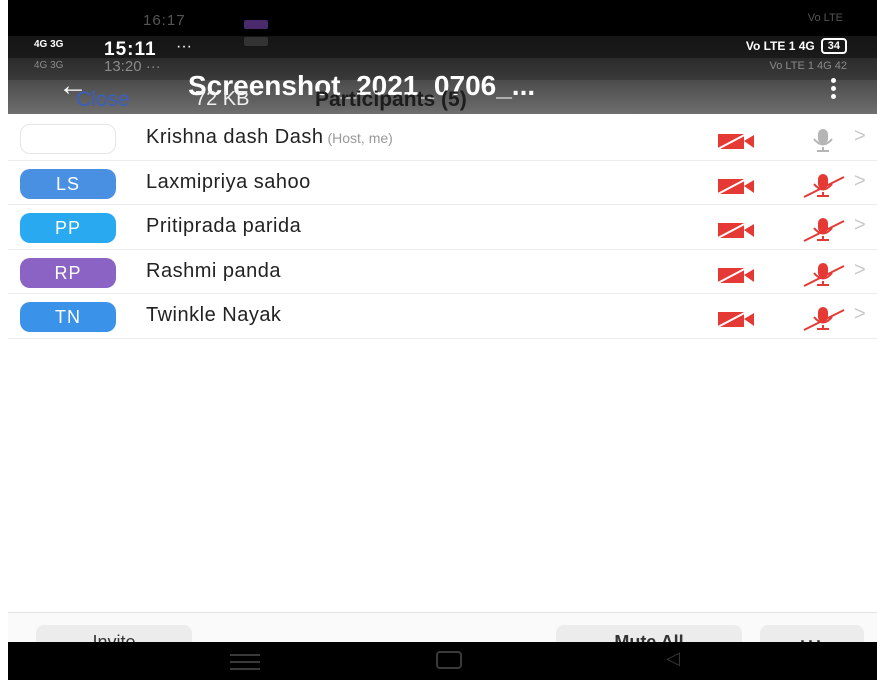  Describe the element at coordinates (673, 658) in the screenshot. I see `back-icon: ◁` at that location.